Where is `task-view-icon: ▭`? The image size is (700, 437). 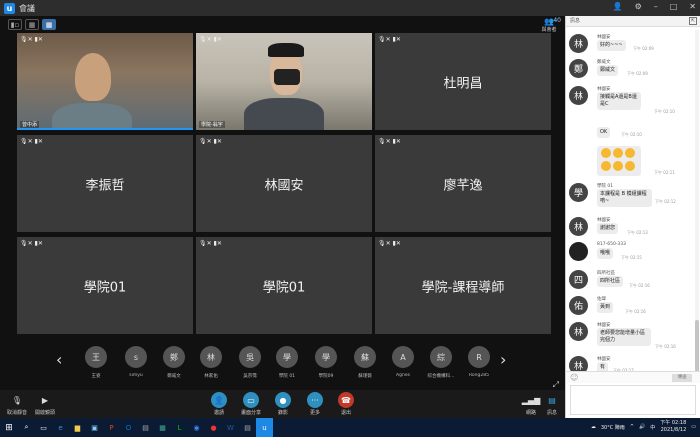 task-view-icon: ▭ is located at coordinates (43, 427).